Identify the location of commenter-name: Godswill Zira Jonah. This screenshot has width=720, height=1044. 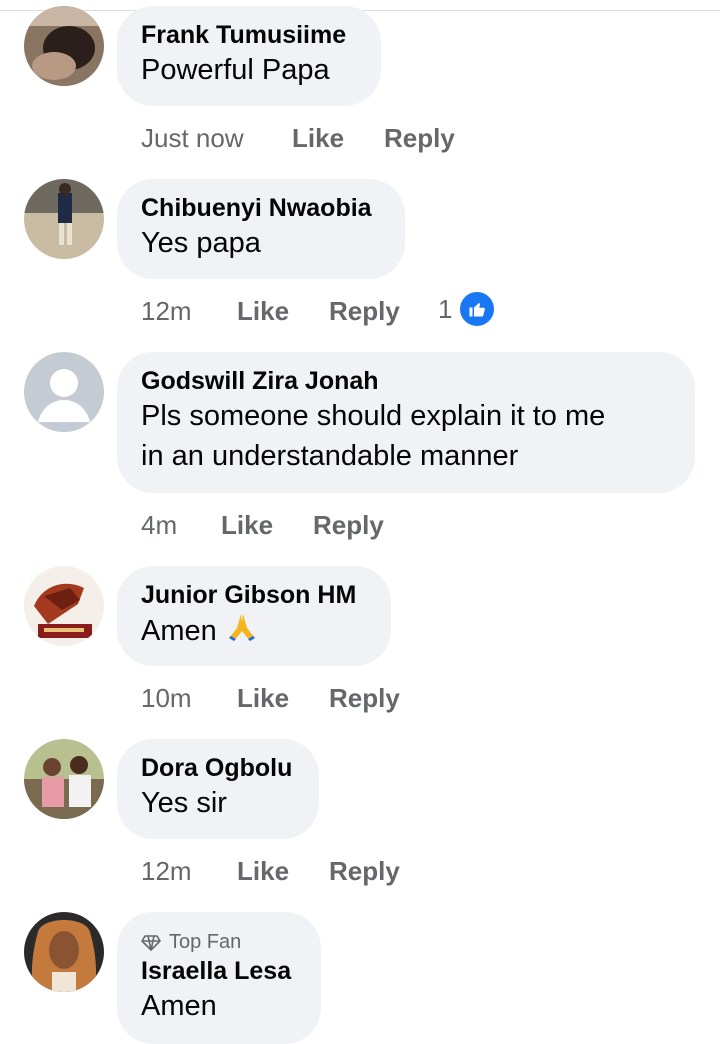
(406, 381).